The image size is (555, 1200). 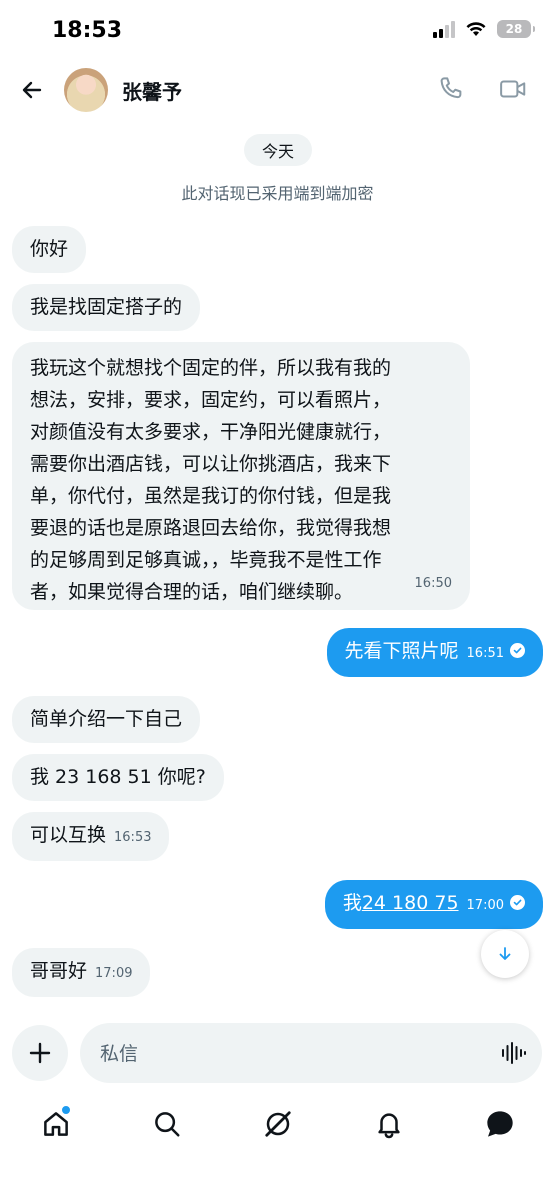 I want to click on message-line: 对颜值没有太多要求，干净阳光健康就行，, so click(x=211, y=432).